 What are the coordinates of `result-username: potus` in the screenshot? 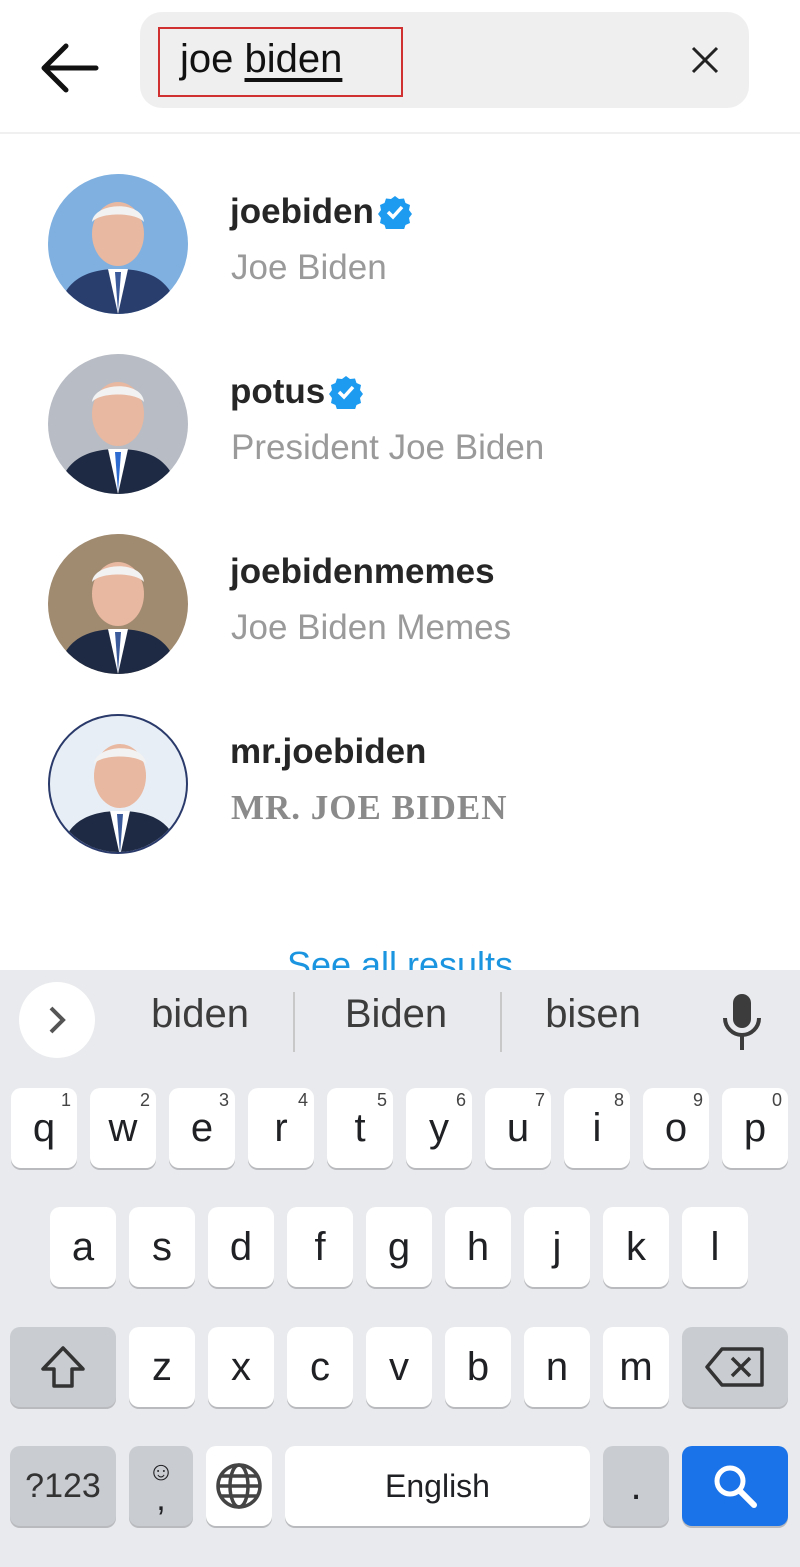 It's located at (297, 392).